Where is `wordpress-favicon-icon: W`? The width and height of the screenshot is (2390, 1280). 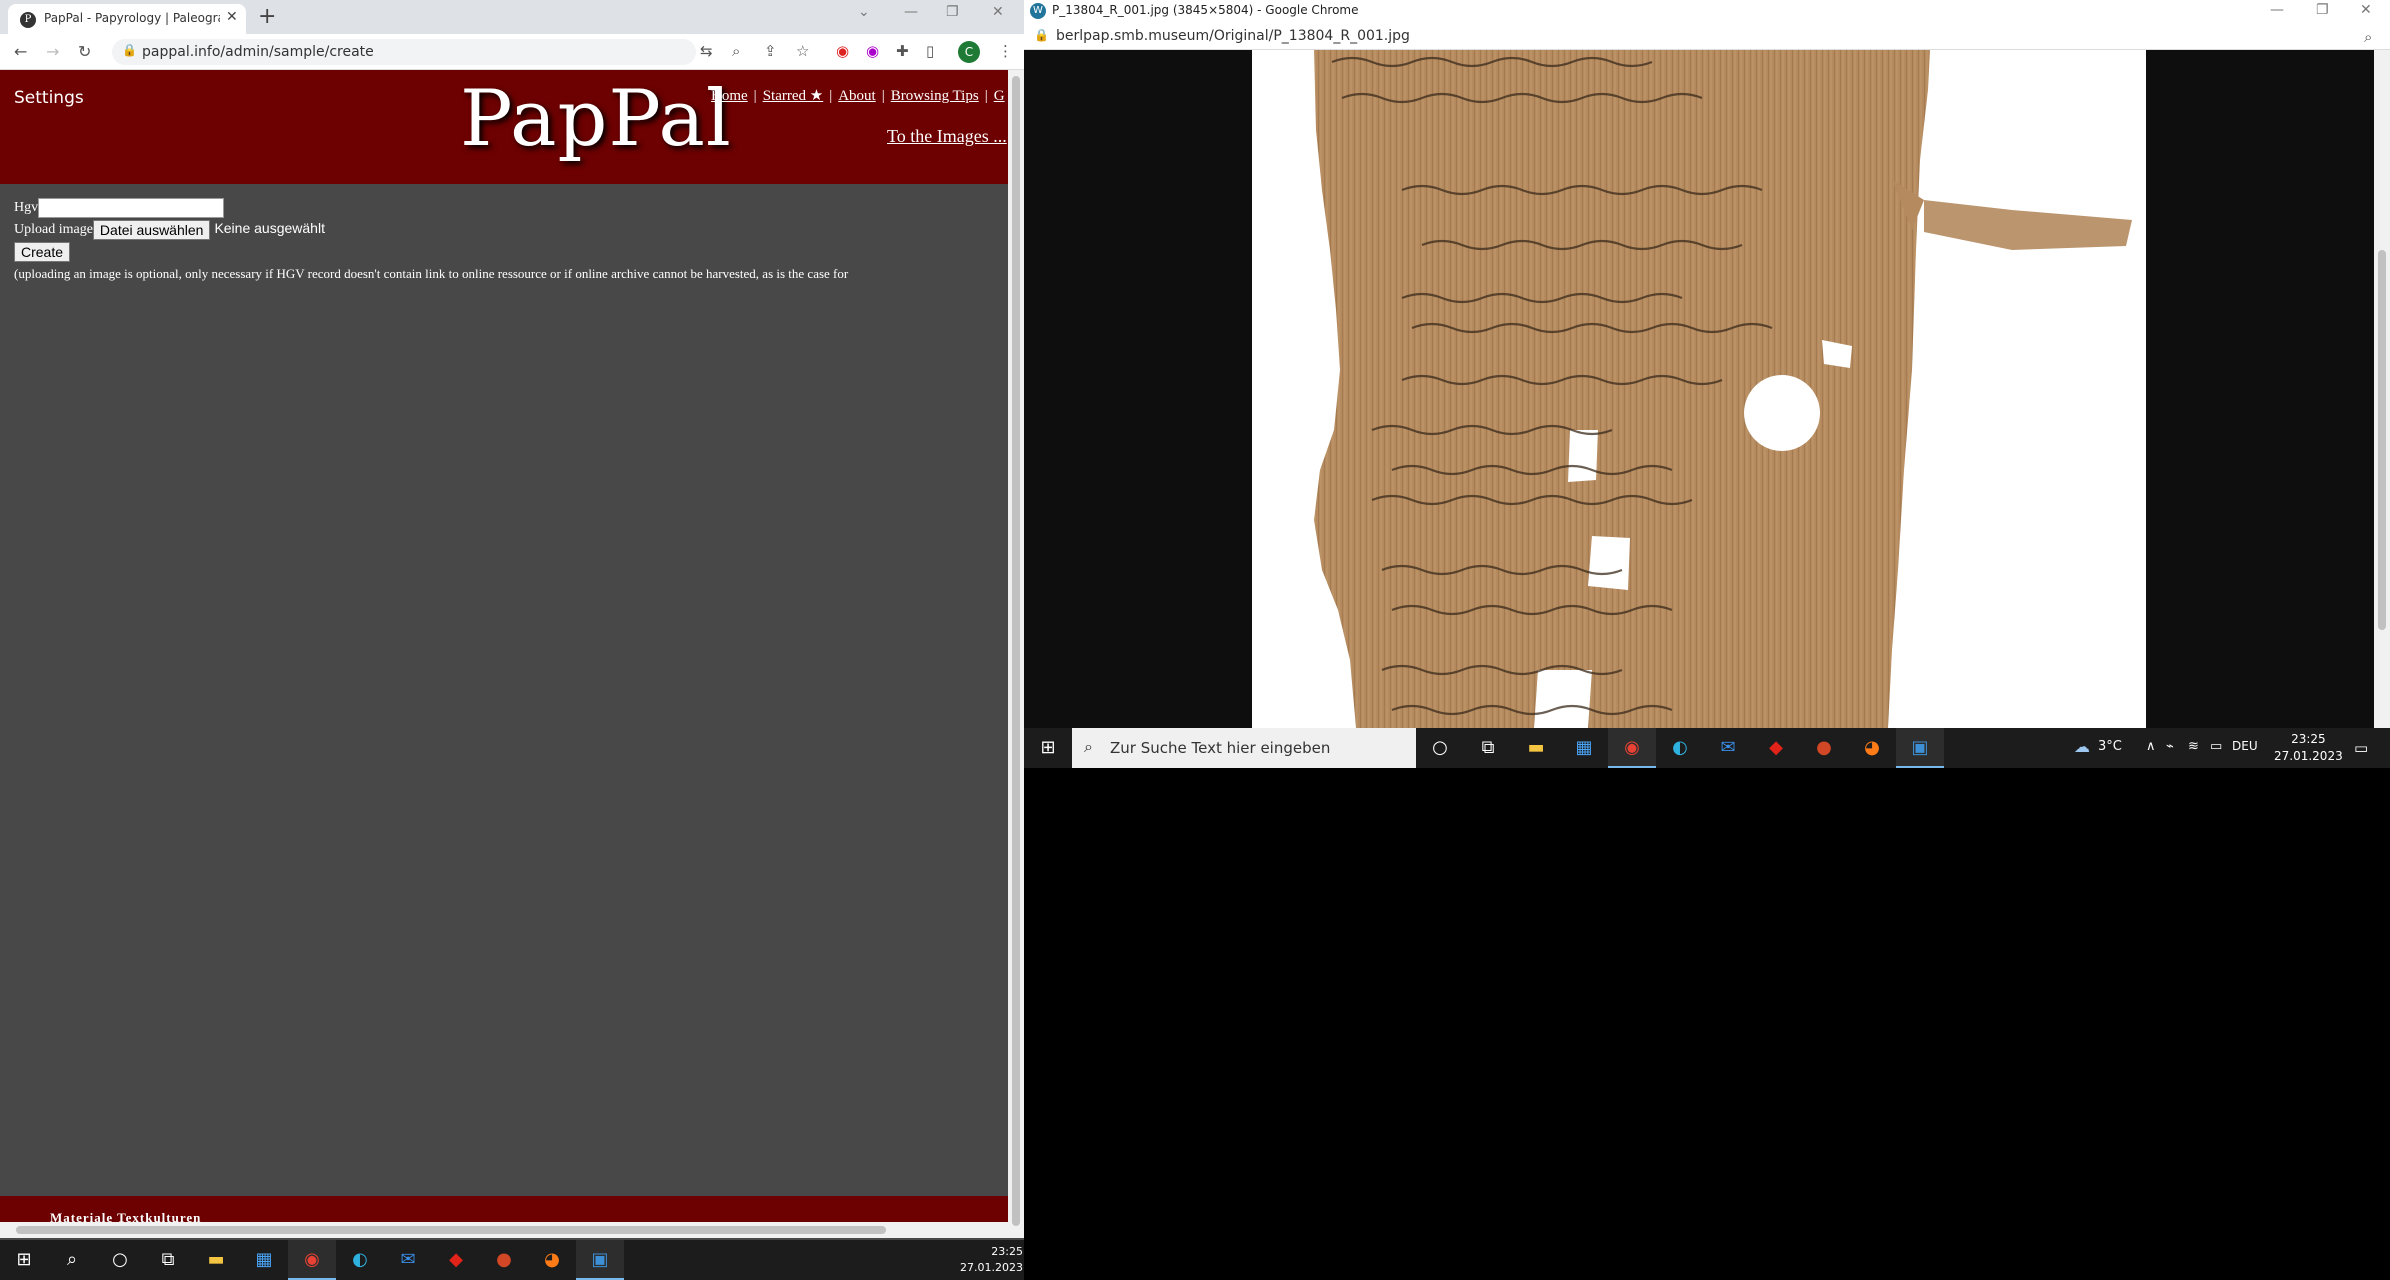 wordpress-favicon-icon: W is located at coordinates (1038, 11).